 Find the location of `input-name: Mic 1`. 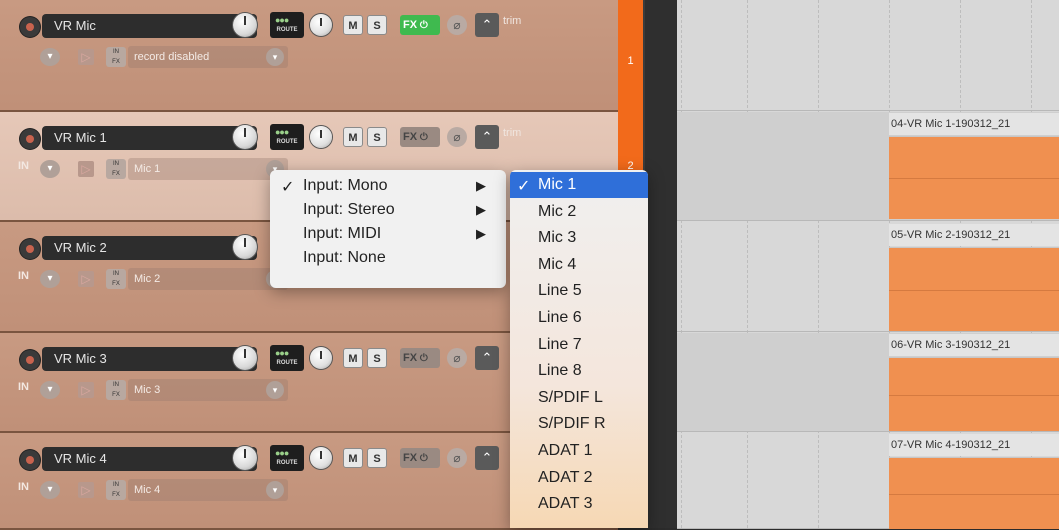

input-name: Mic 1 is located at coordinates (147, 169).